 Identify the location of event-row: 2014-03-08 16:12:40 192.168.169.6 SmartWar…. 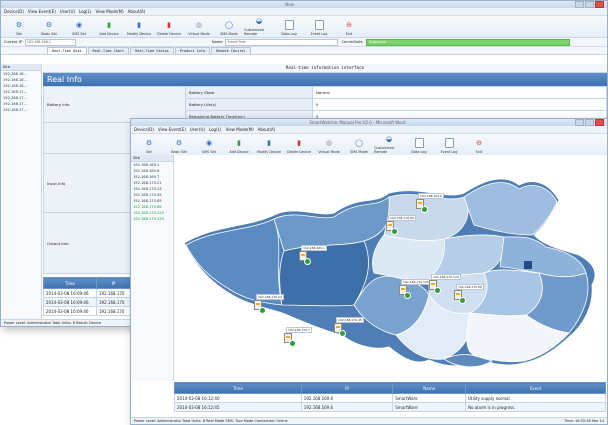
(390, 398).